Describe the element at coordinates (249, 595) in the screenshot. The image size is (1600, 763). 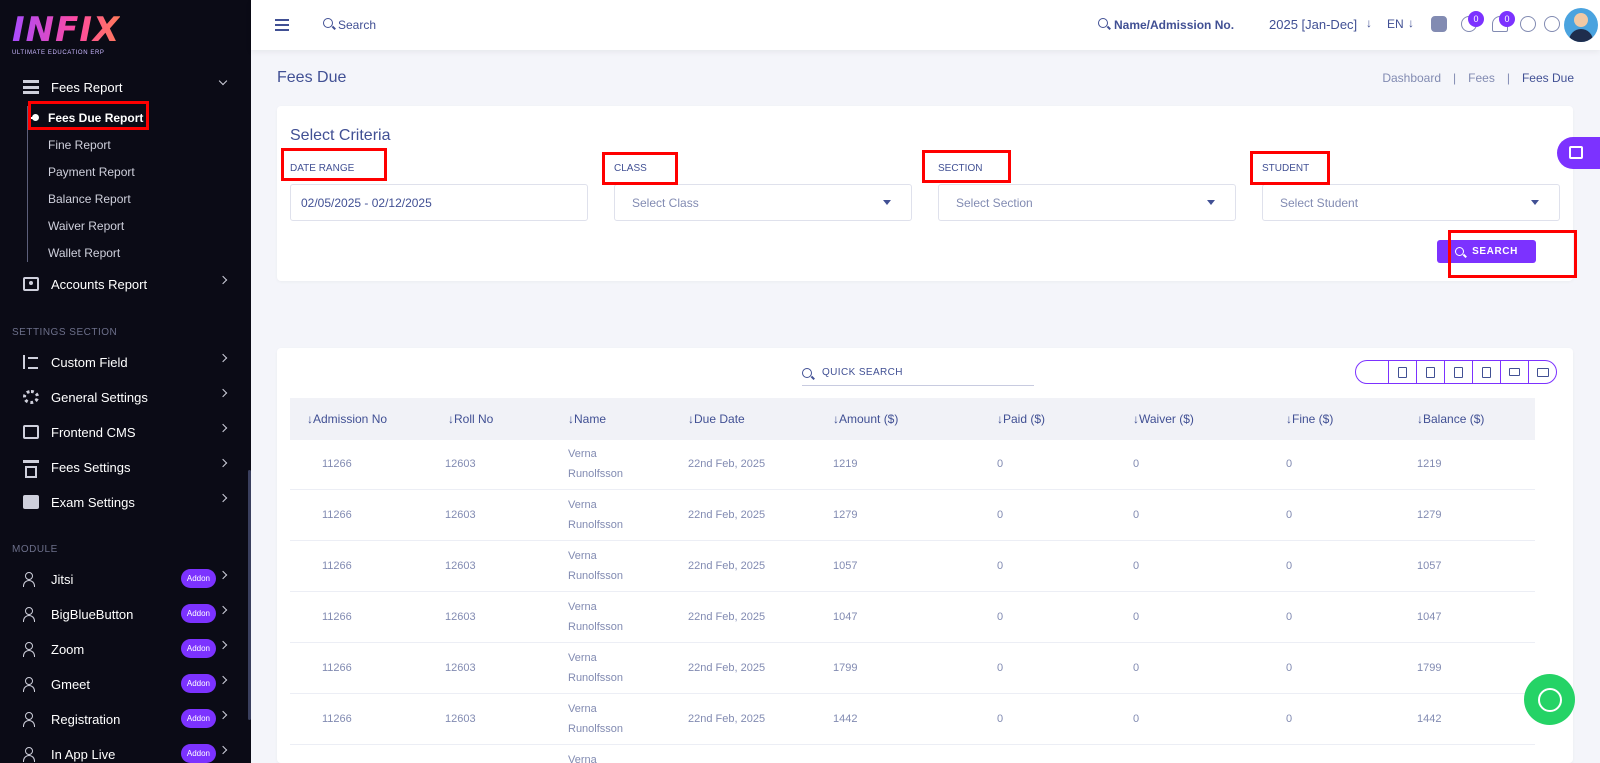
I see `sidebar-scrollbar` at that location.